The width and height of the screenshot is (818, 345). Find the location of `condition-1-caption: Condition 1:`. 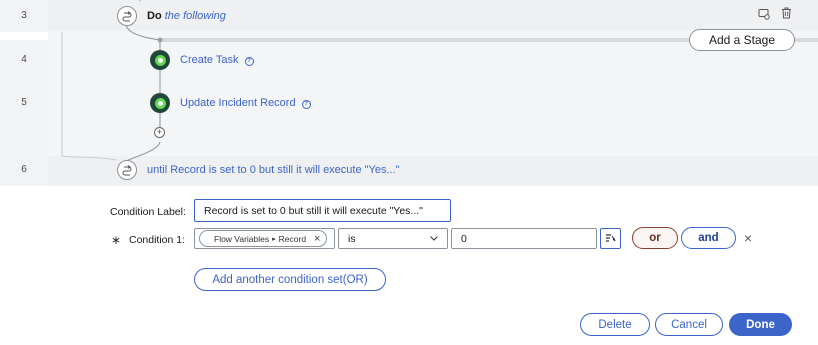

condition-1-caption: Condition 1: is located at coordinates (157, 240).